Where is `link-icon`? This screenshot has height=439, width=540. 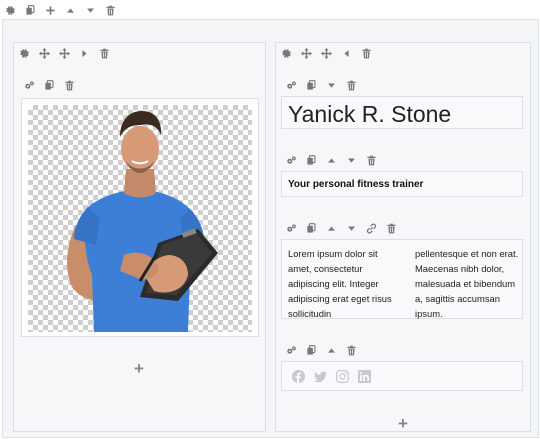
link-icon is located at coordinates (371, 228).